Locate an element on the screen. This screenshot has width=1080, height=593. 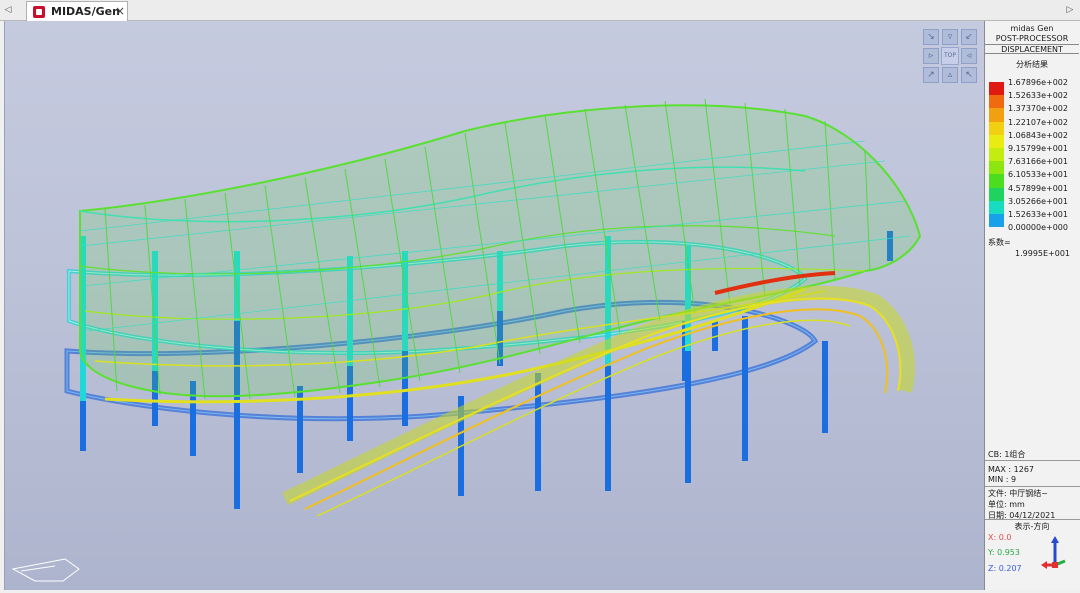
scale-factor-value: 1.9995E+001 is located at coordinates (1043, 253).